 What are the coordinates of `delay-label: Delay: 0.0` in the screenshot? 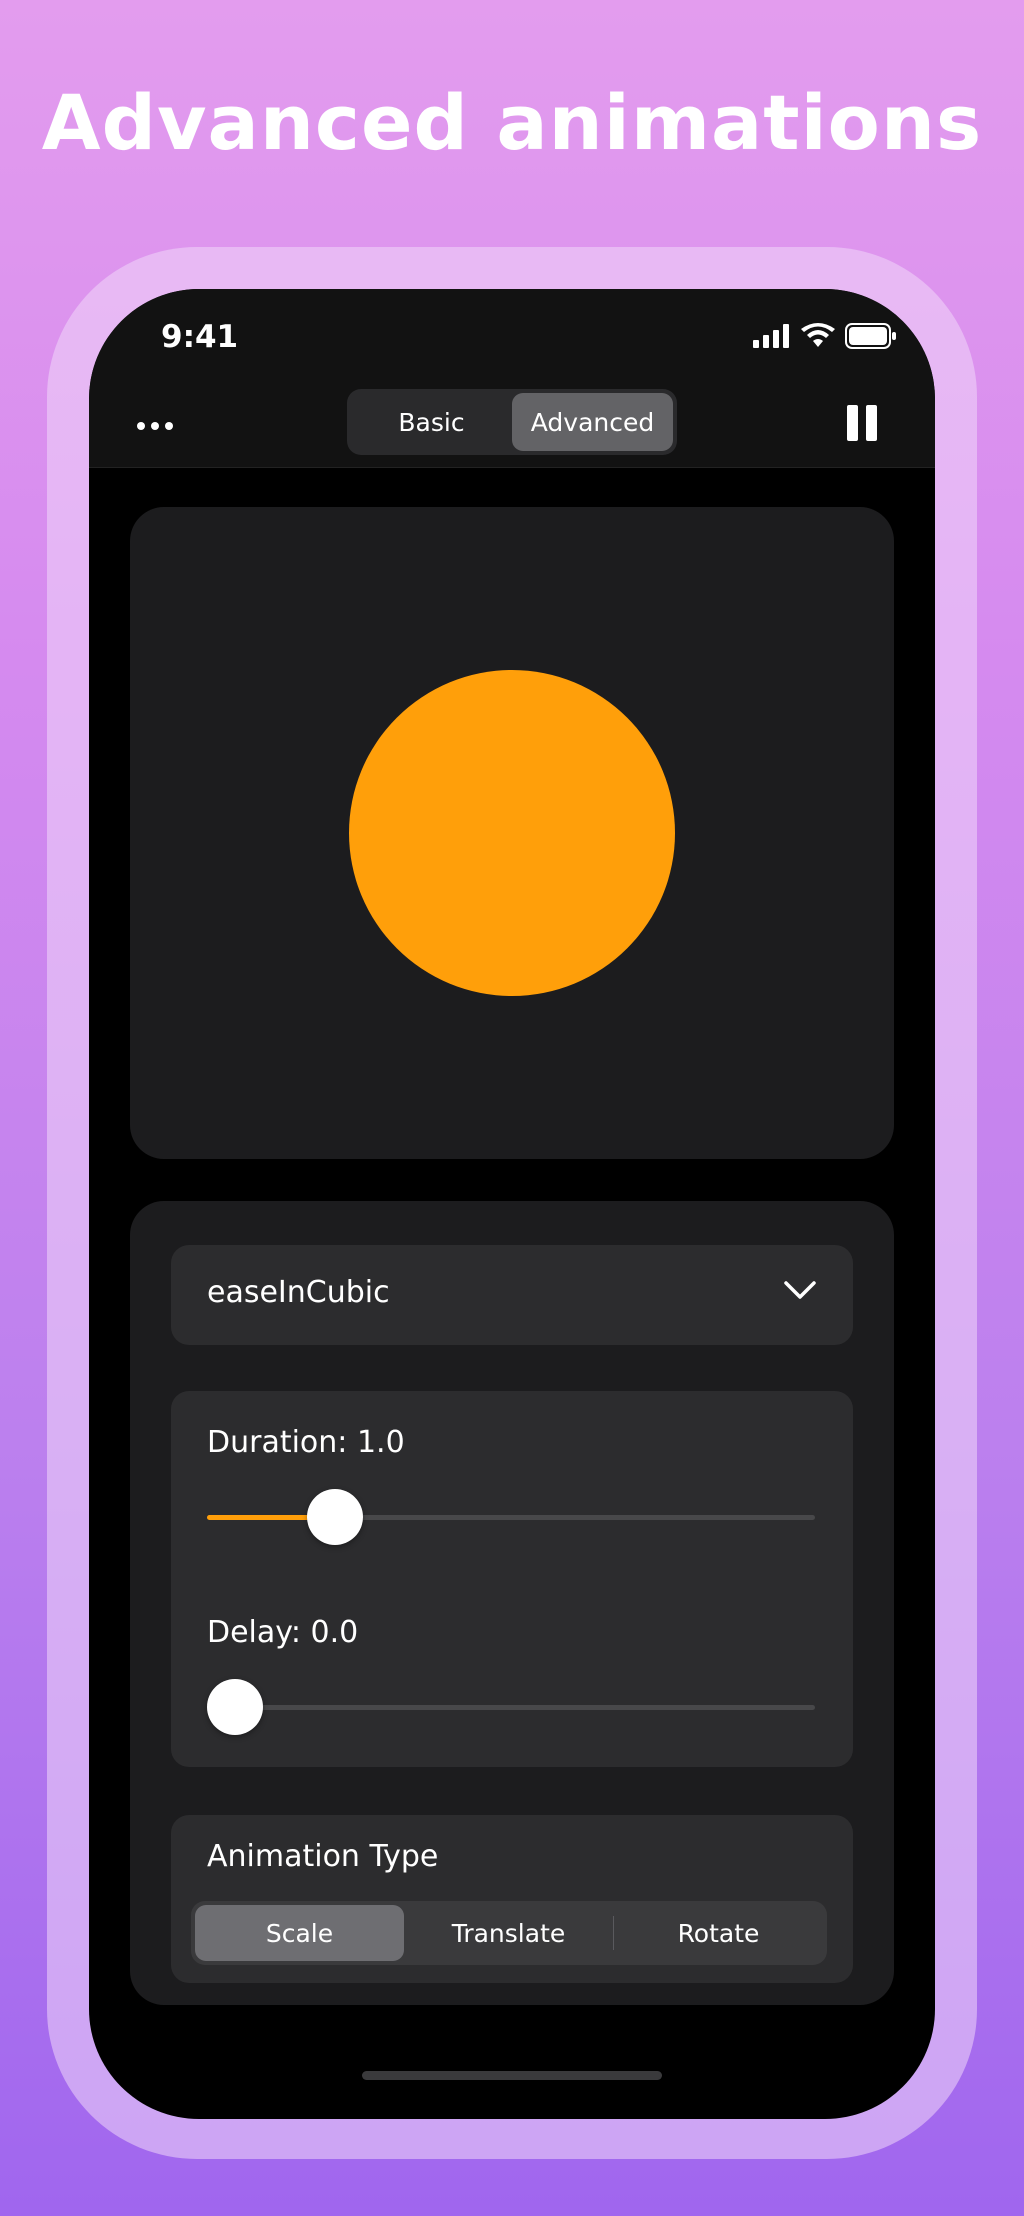 It's located at (283, 1632).